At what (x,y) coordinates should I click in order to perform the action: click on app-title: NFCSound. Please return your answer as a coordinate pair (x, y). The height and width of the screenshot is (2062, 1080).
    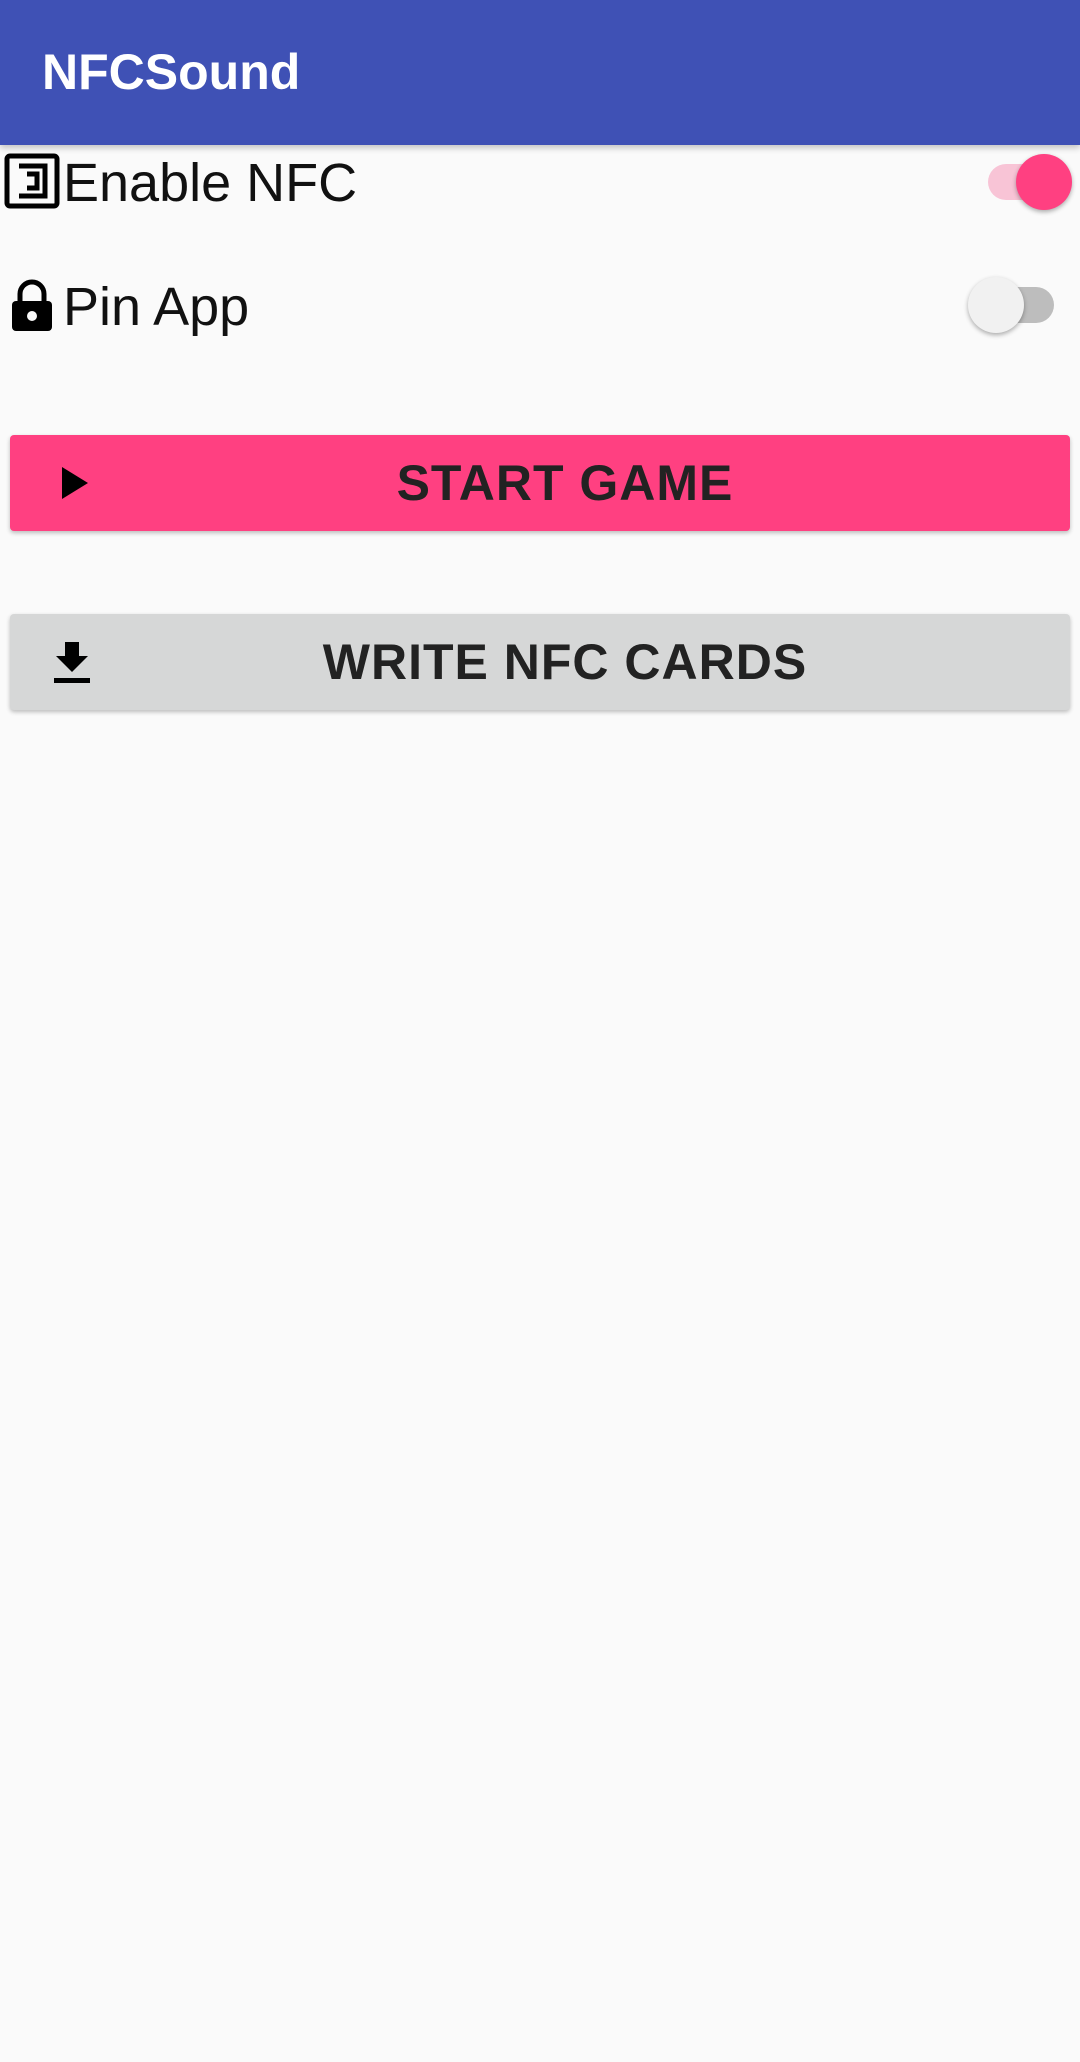
    Looking at the image, I should click on (171, 72).